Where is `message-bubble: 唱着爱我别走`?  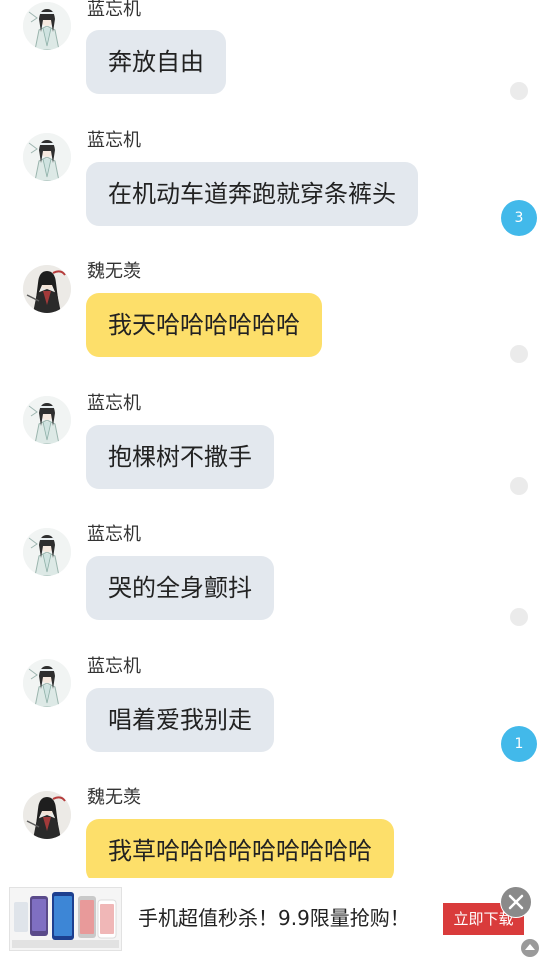
message-bubble: 唱着爱我别走 is located at coordinates (180, 720).